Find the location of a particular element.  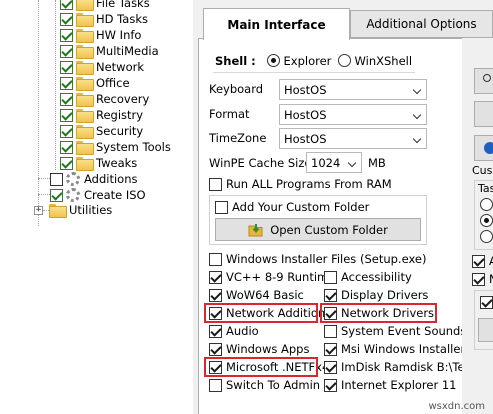

option-switch-to-admin: Switch To Admin is located at coordinates (264, 385).